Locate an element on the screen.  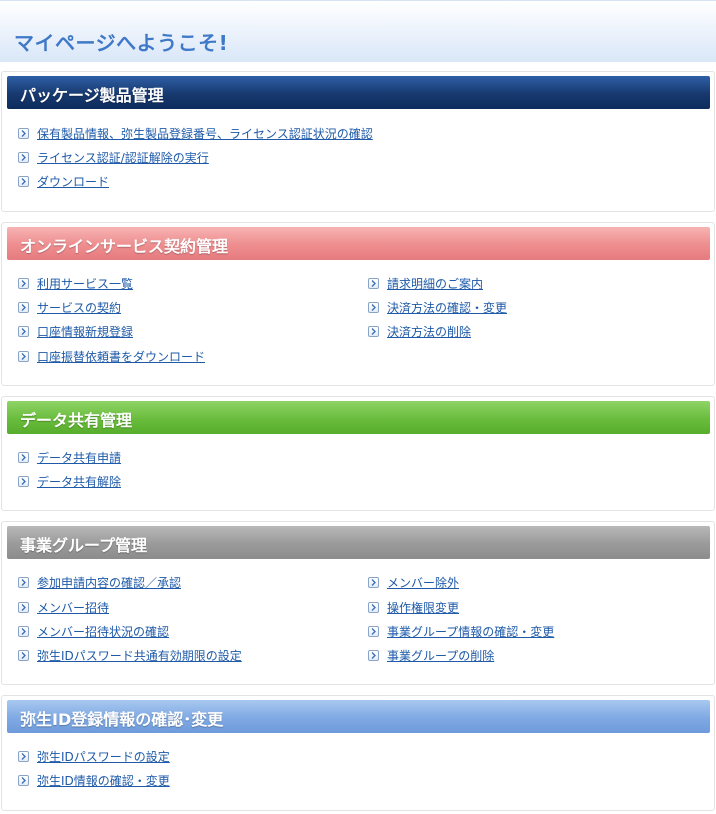
link-invite-status: メンバー招待状況の確認 is located at coordinates (93, 631).